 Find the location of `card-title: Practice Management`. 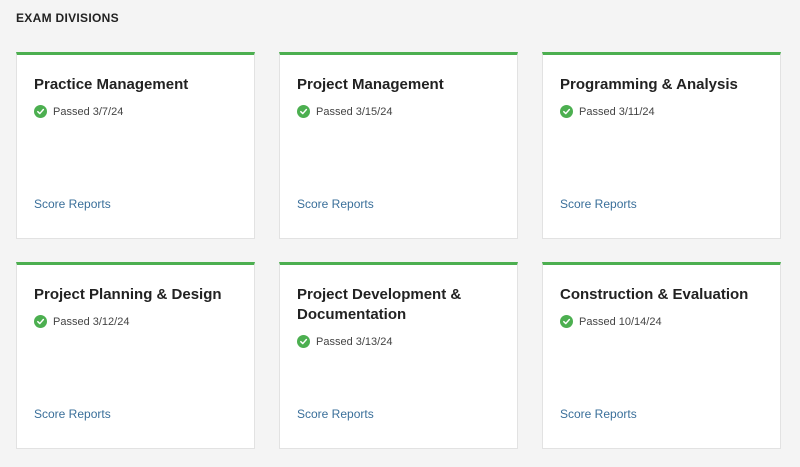

card-title: Practice Management is located at coordinates (111, 84).